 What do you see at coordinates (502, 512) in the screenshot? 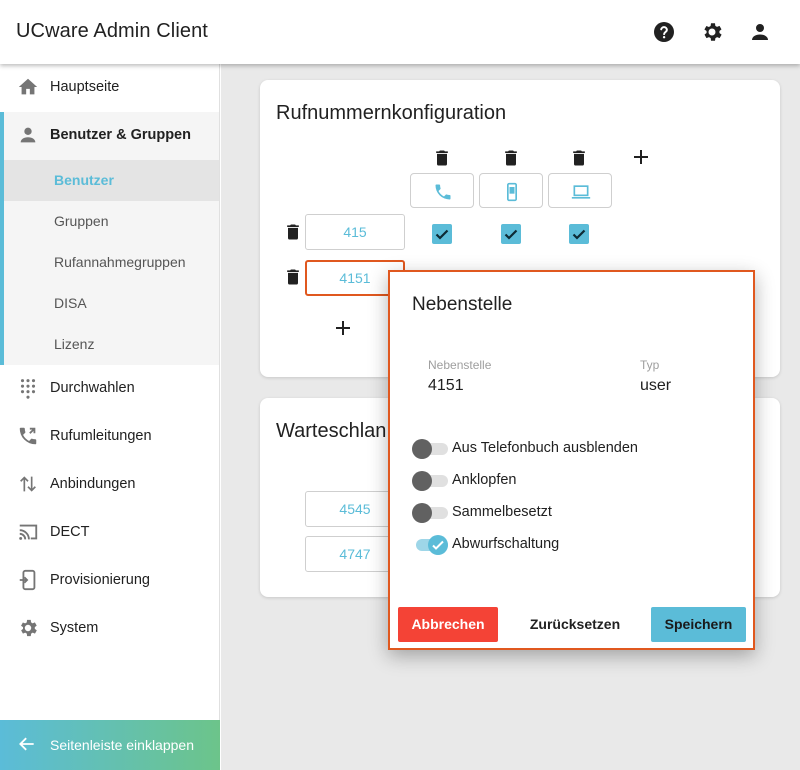
I see `toggle-label: Sammelbesetzt` at bounding box center [502, 512].